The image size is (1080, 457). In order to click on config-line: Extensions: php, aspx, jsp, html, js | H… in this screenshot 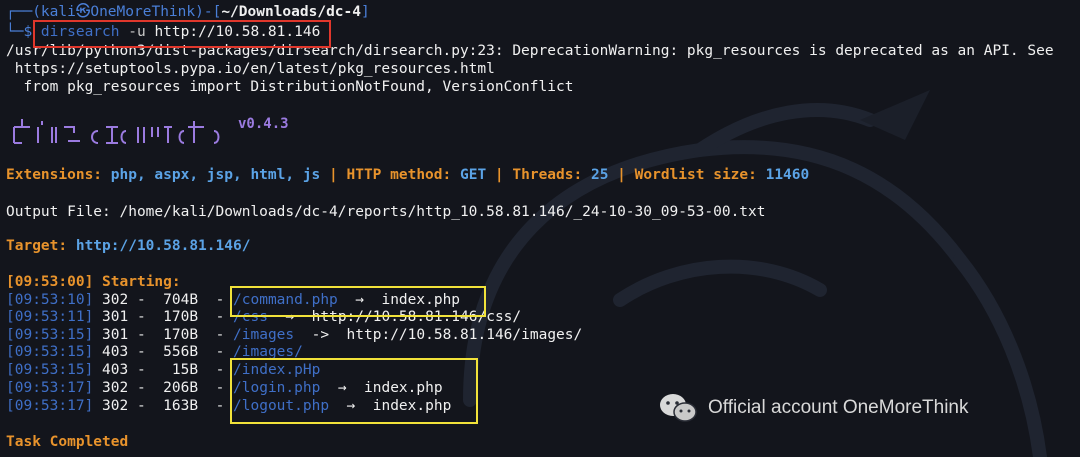, I will do `click(408, 175)`.